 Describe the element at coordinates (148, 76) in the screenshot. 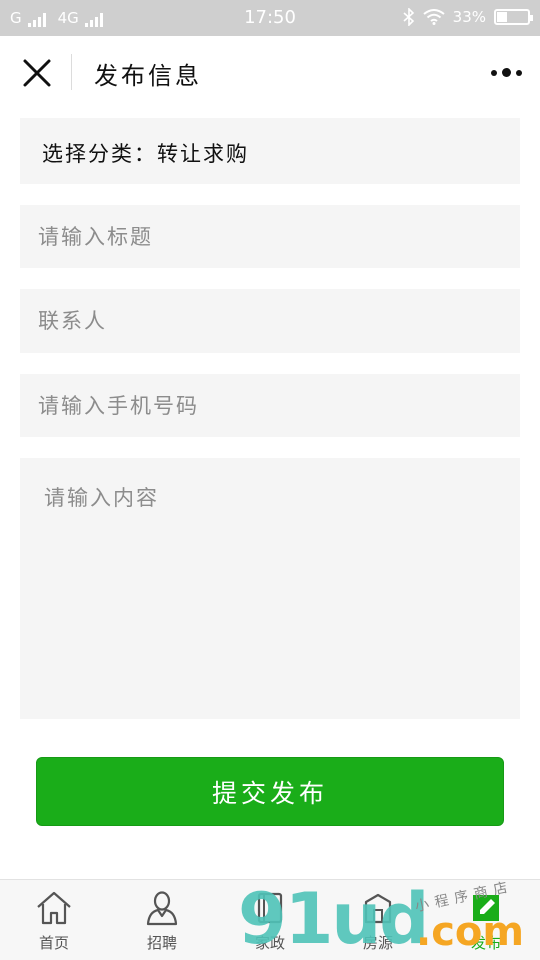

I see `page-title: 发布信息` at that location.